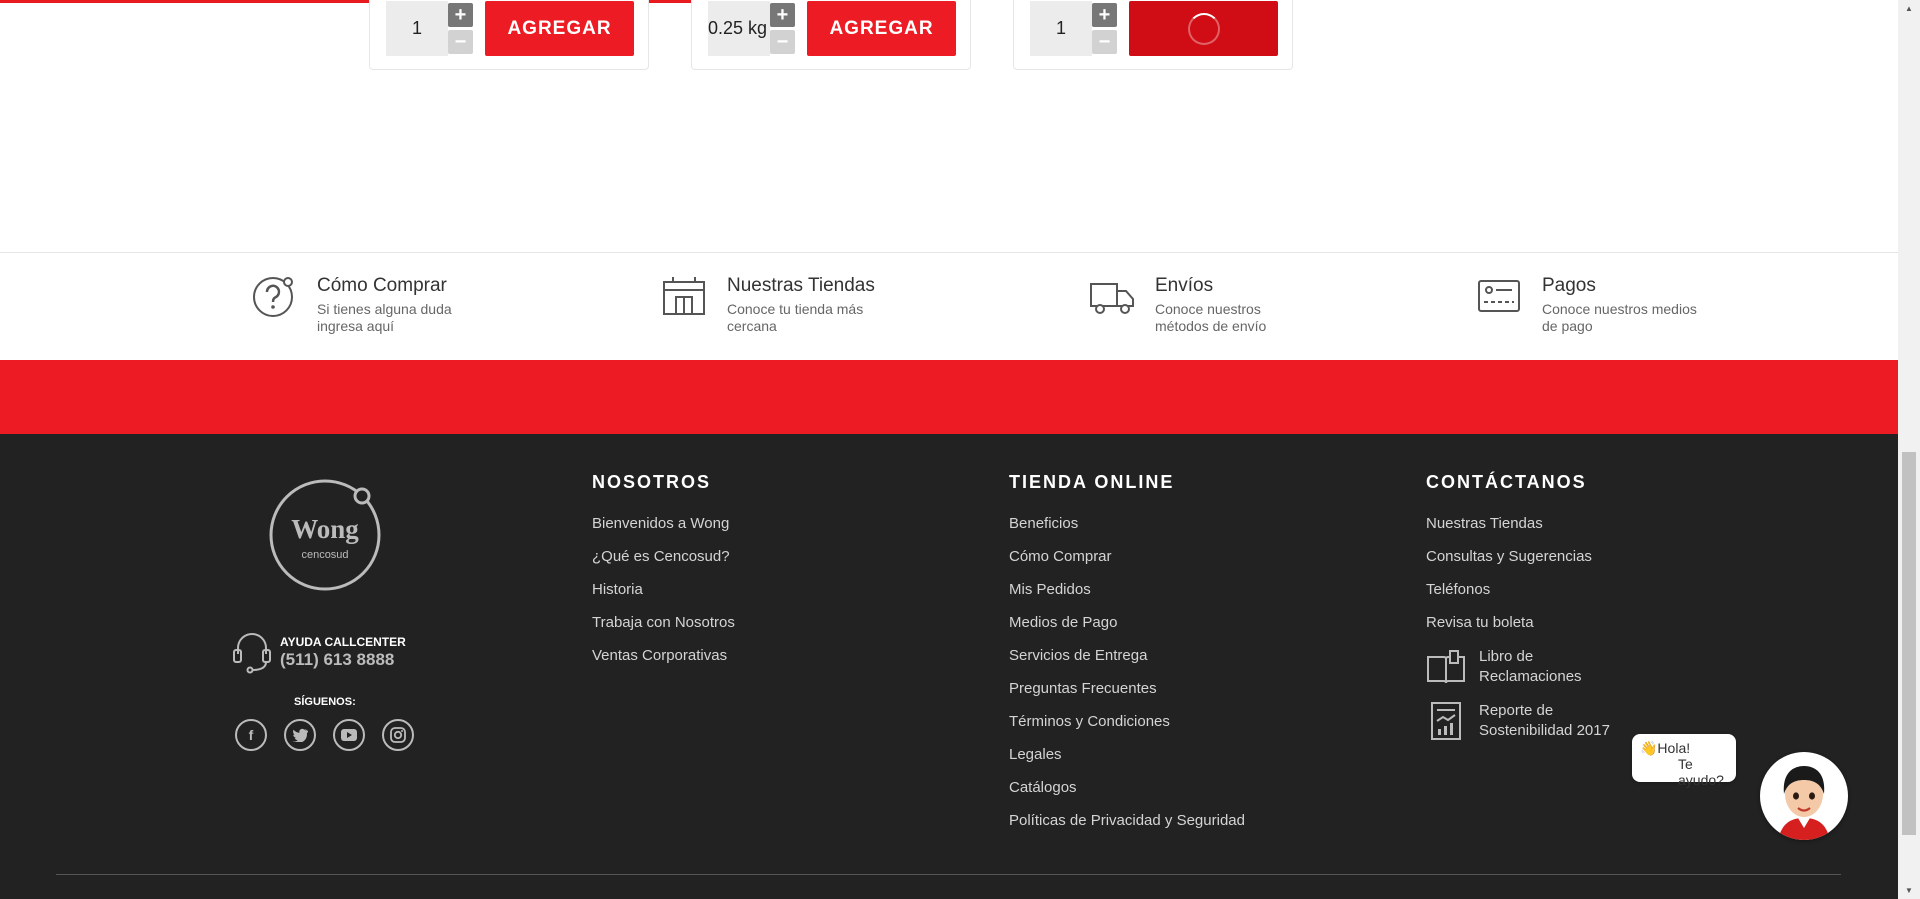 Image resolution: width=1920 pixels, height=899 pixels. I want to click on complaints-book-label: Libro de Reclamaciones, so click(1530, 666).